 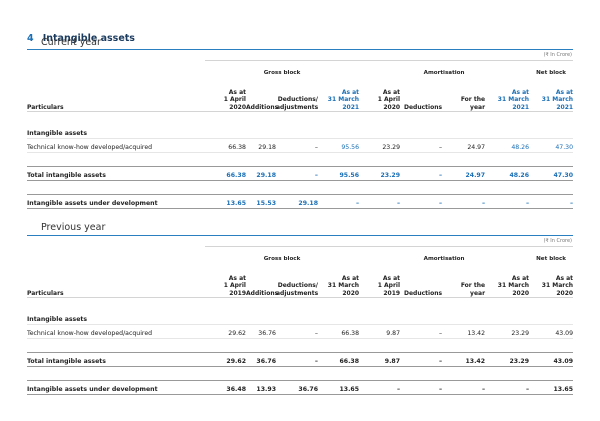 I want to click on note-number: 4, so click(x=30, y=38).